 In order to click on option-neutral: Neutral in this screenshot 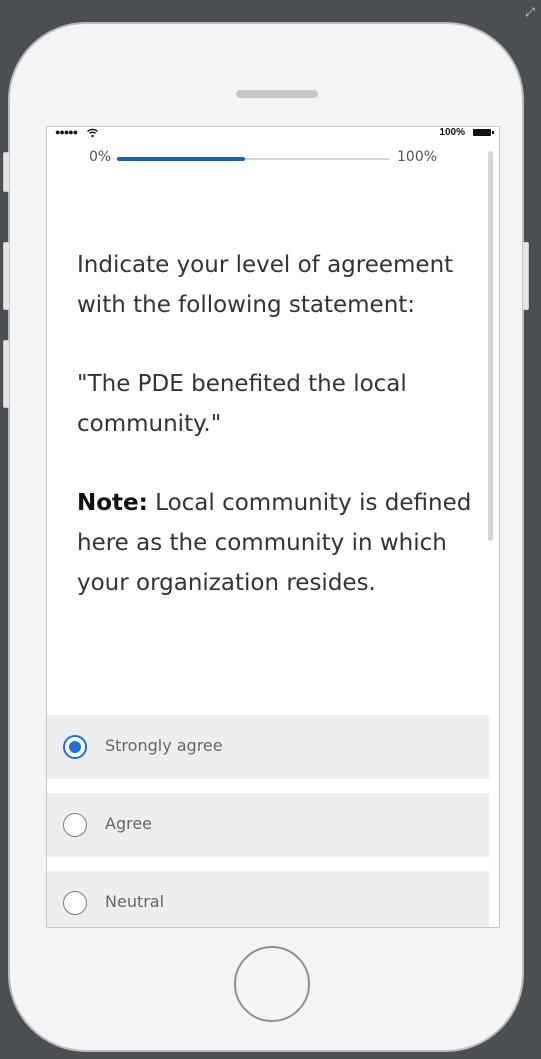, I will do `click(268, 899)`.